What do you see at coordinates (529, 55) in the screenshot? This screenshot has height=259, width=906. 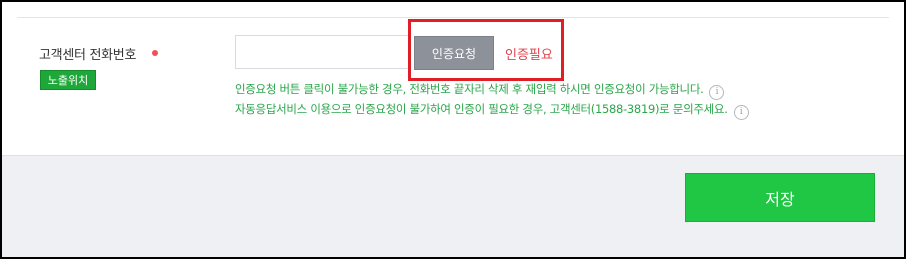 I see `verify-status-text: 인증필요` at bounding box center [529, 55].